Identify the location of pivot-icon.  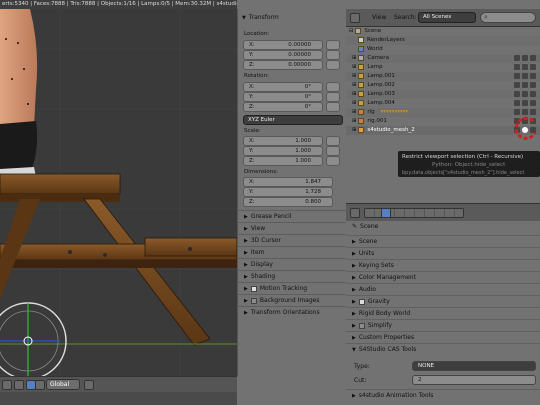
(7, 385).